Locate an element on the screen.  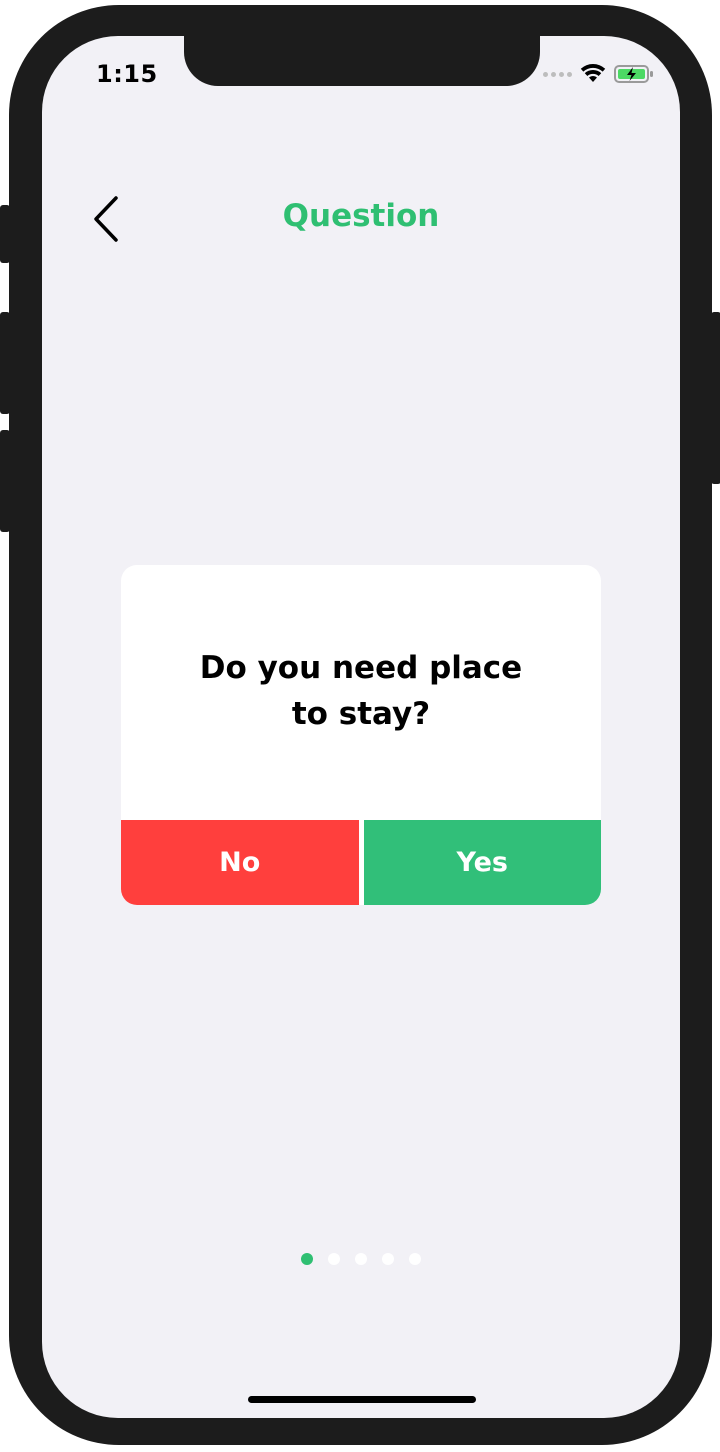
mute-switch is located at coordinates (5, 234).